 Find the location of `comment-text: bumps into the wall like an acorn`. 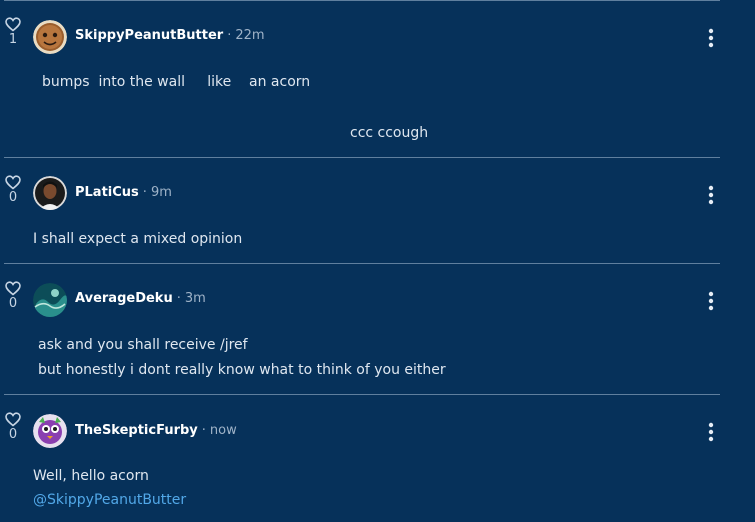

comment-text: bumps into the wall like an acorn is located at coordinates (176, 82).